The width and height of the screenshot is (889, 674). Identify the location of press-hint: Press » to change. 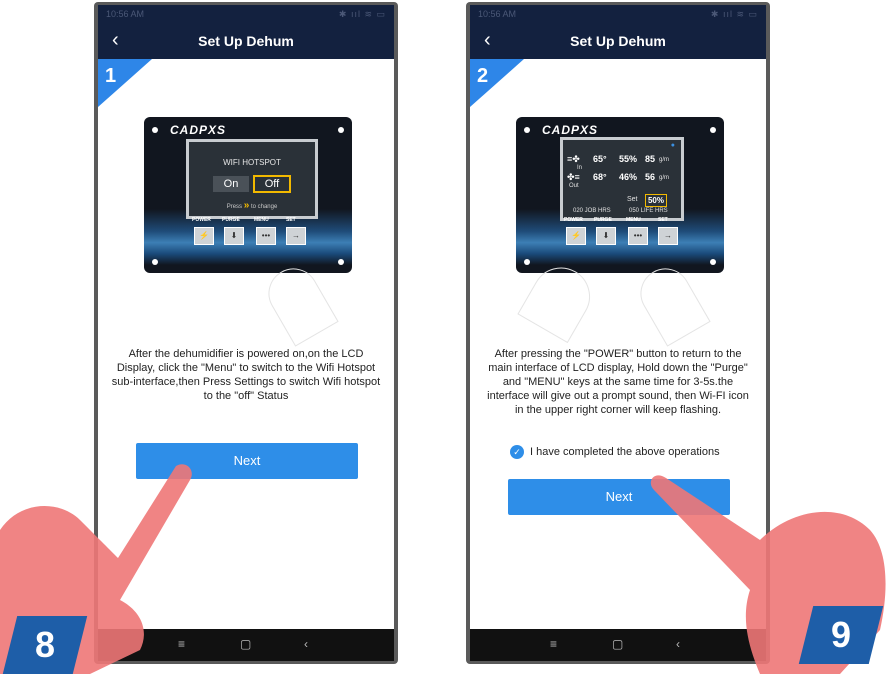
(252, 205).